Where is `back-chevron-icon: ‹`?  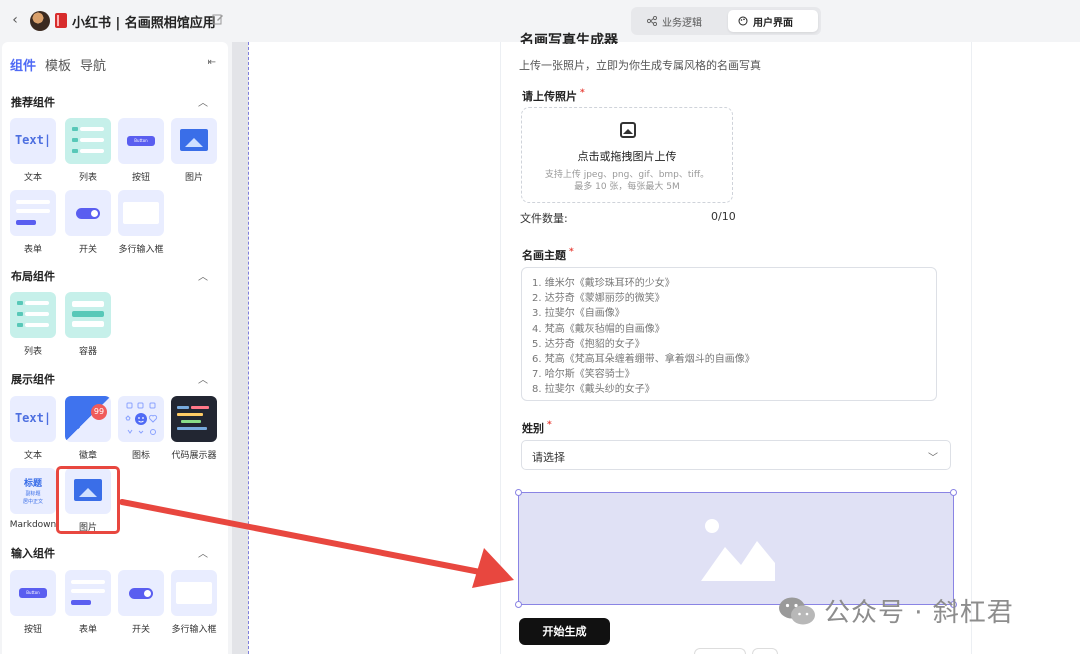 back-chevron-icon: ‹ is located at coordinates (15, 20).